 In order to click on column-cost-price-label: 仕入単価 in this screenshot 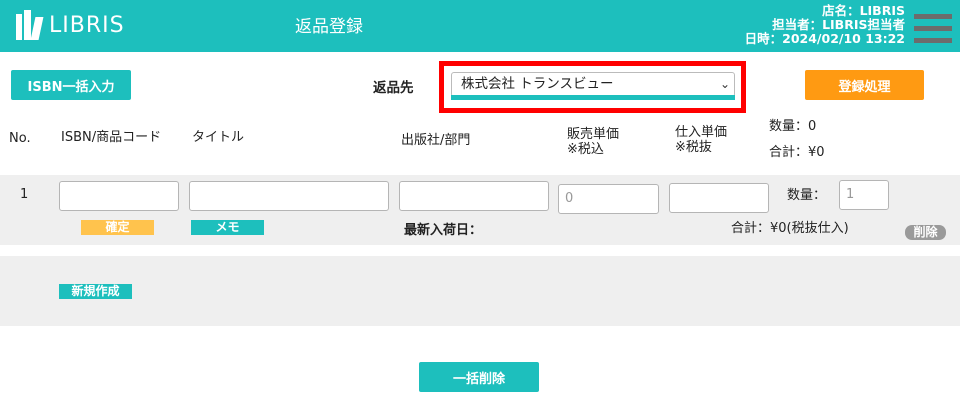, I will do `click(701, 132)`.